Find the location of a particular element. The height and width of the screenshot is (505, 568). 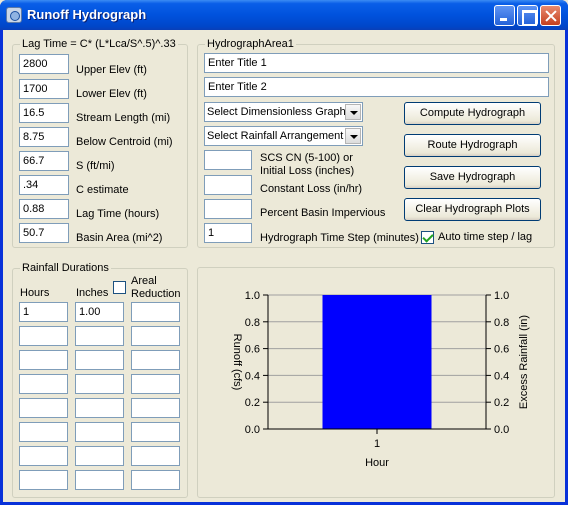

inches-cell: 1.00 is located at coordinates (99, 312).